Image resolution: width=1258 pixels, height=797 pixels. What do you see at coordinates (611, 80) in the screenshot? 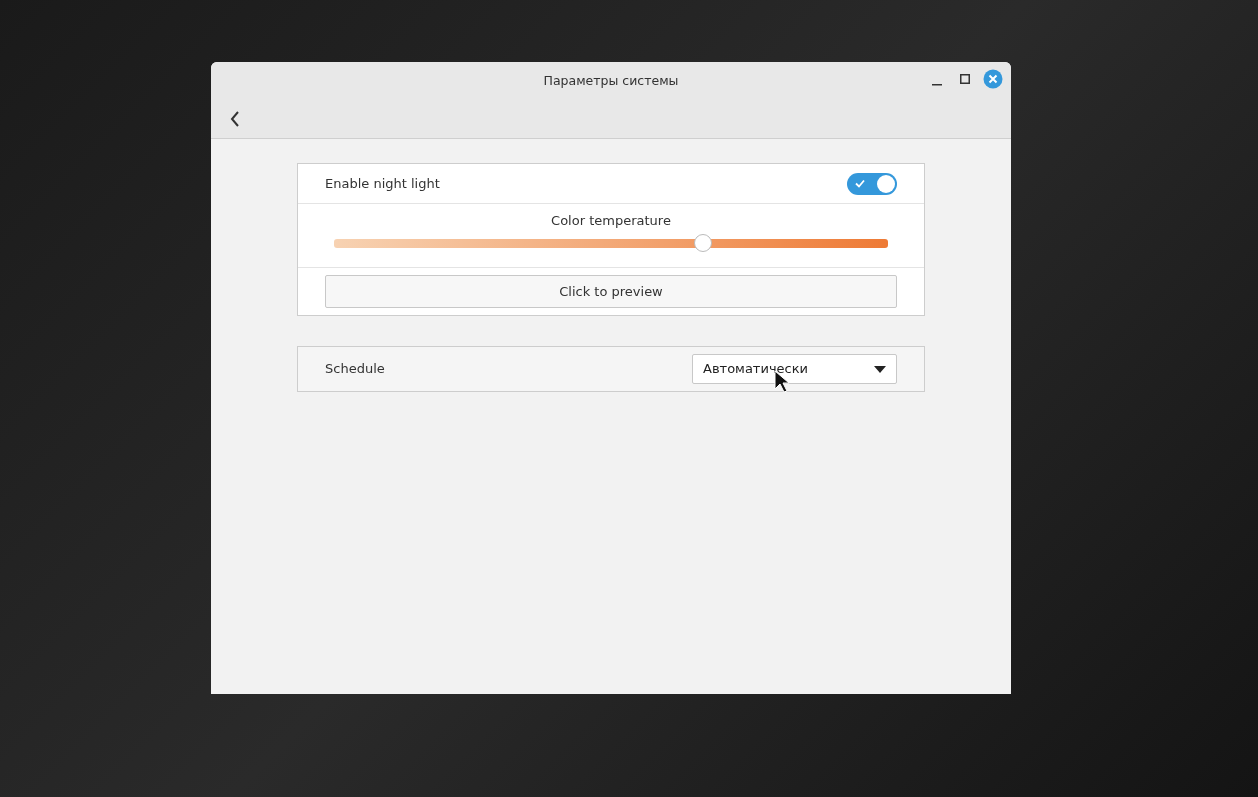
I see `window-title: Параметры системы` at bounding box center [611, 80].